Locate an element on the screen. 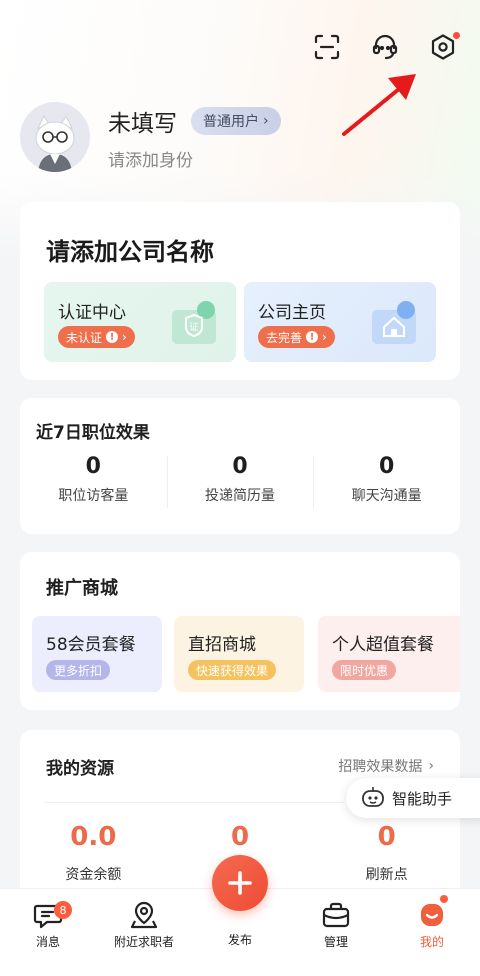  settings-icon is located at coordinates (444, 47).